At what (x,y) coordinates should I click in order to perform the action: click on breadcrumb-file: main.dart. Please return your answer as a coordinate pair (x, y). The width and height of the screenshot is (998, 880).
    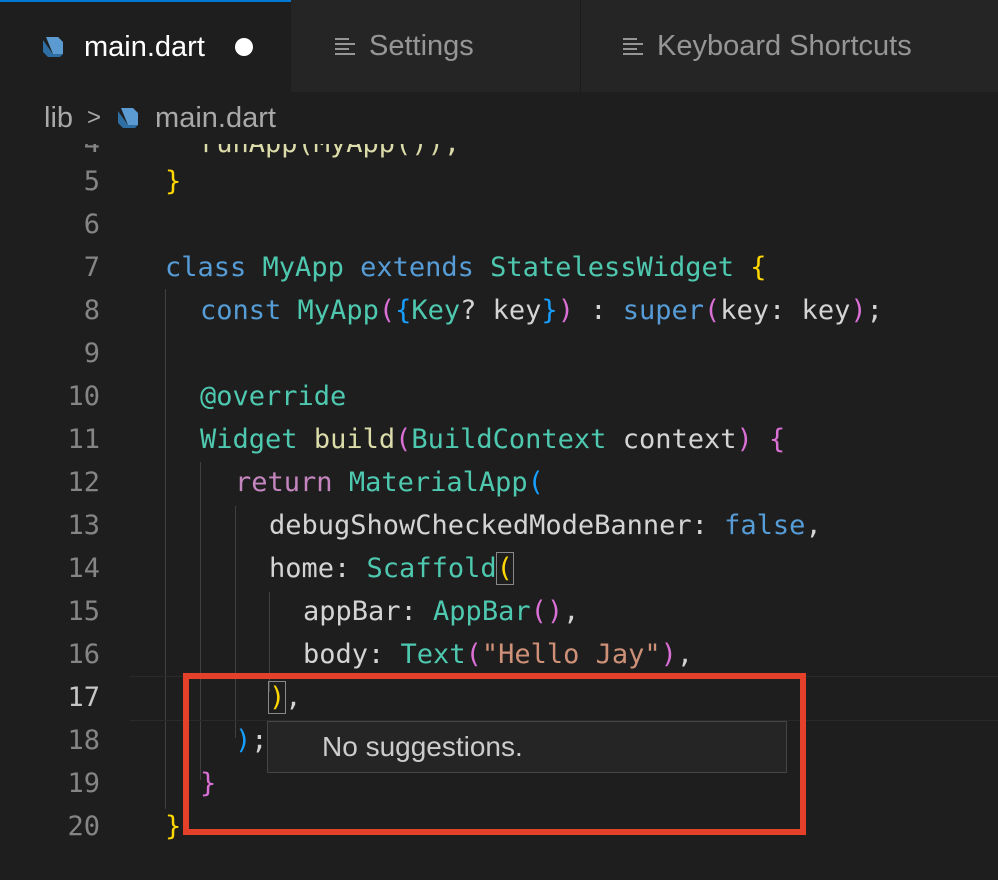
    Looking at the image, I should click on (215, 118).